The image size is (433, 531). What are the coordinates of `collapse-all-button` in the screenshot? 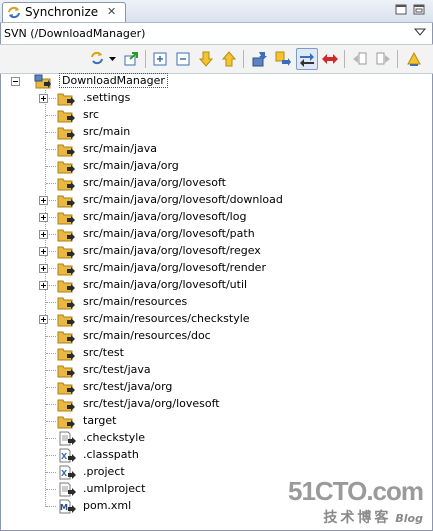 It's located at (183, 59).